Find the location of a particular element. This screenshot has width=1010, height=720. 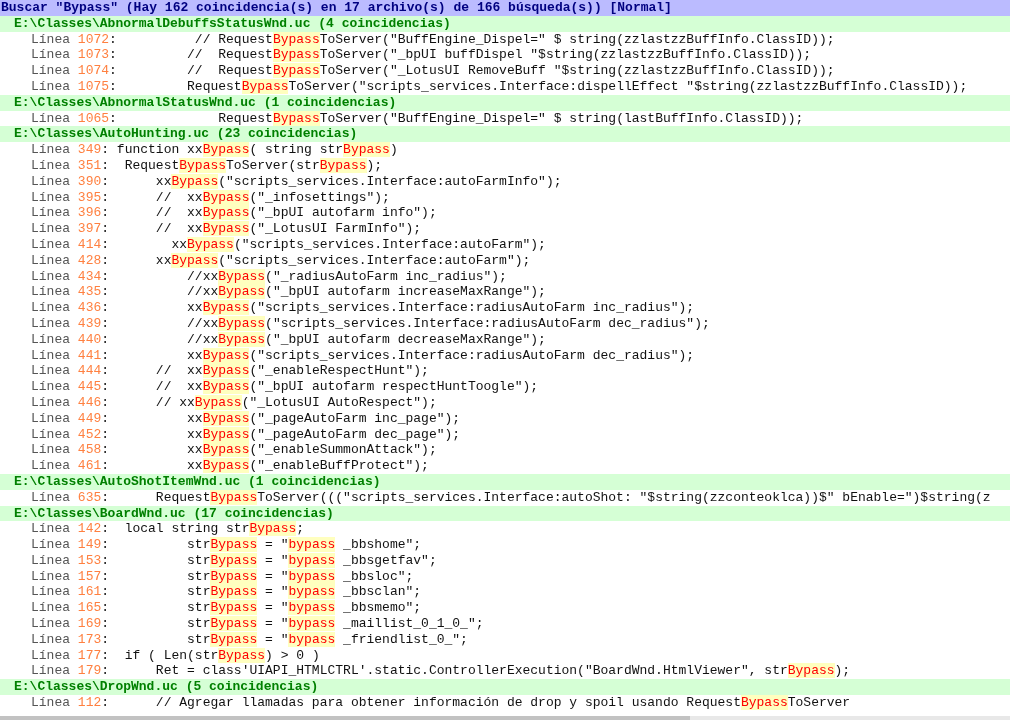

file-result-header: E:\Classes\BoardWnd.uc (17 coincidencias) is located at coordinates (505, 513).